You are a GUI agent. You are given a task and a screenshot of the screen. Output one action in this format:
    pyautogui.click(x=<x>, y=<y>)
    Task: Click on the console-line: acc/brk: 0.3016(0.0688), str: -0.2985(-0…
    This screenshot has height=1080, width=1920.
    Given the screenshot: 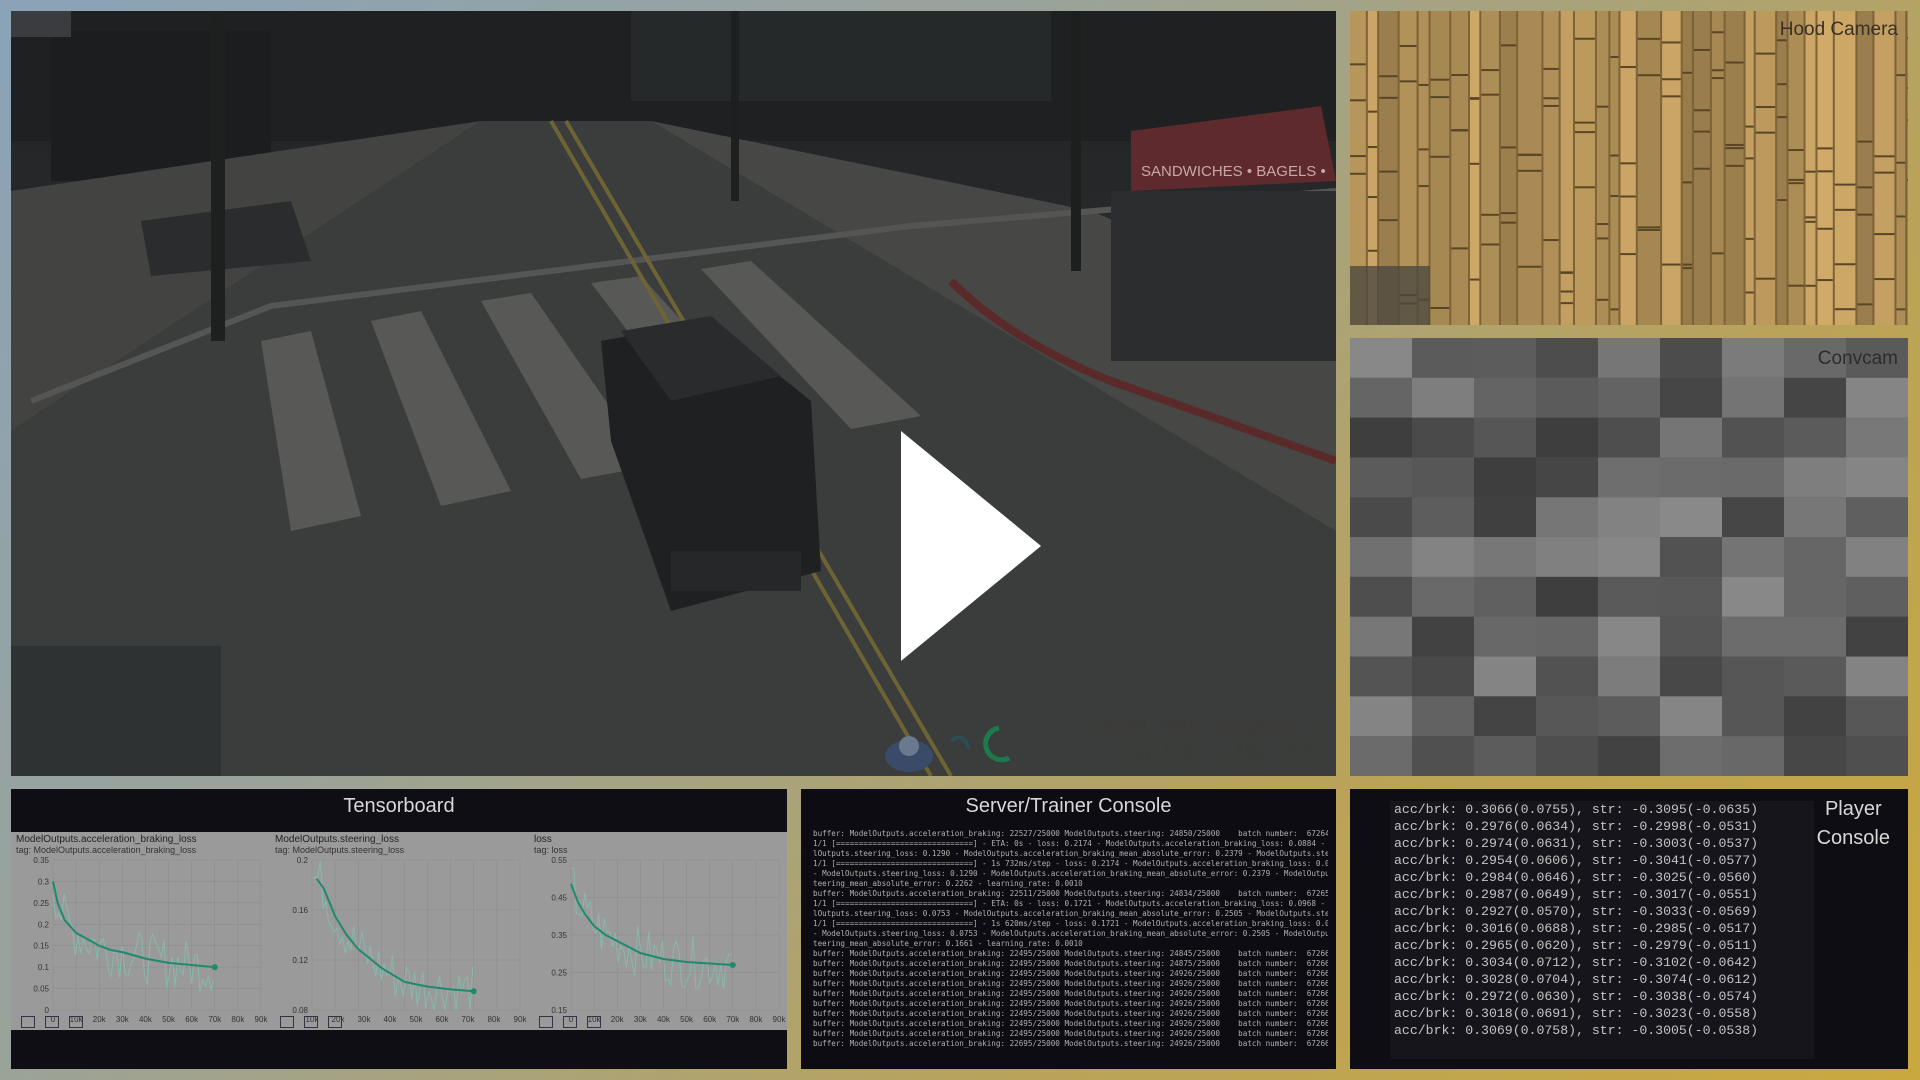 What is the action you would take?
    pyautogui.click(x=1576, y=928)
    